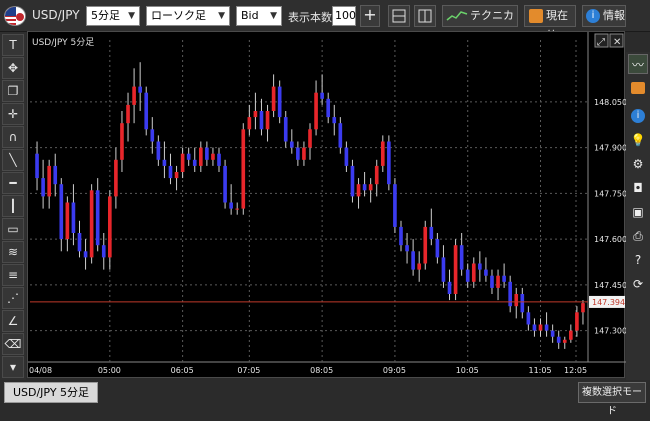 Image resolution: width=650 pixels, height=421 pixels. Describe the element at coordinates (638, 260) in the screenshot. I see `help-icon: ?` at that location.